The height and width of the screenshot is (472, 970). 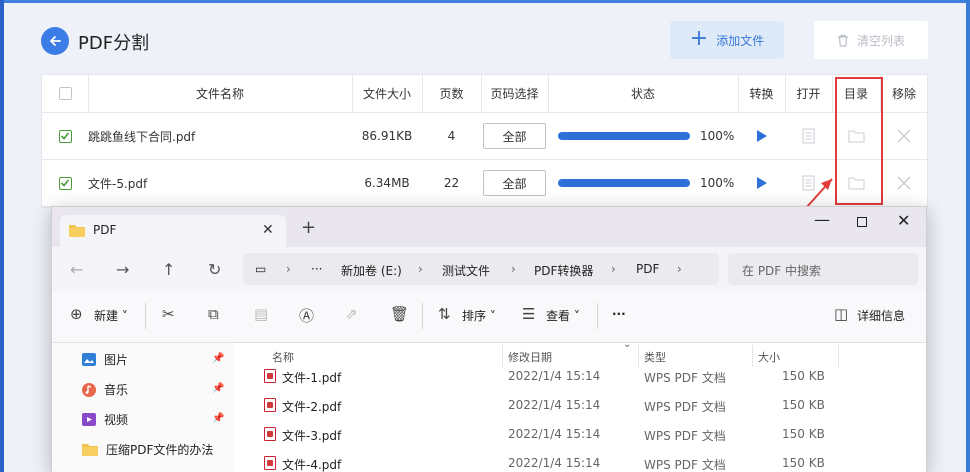 I want to click on nav-item-folder: 压缩PDF文件的办法, so click(x=147, y=449).